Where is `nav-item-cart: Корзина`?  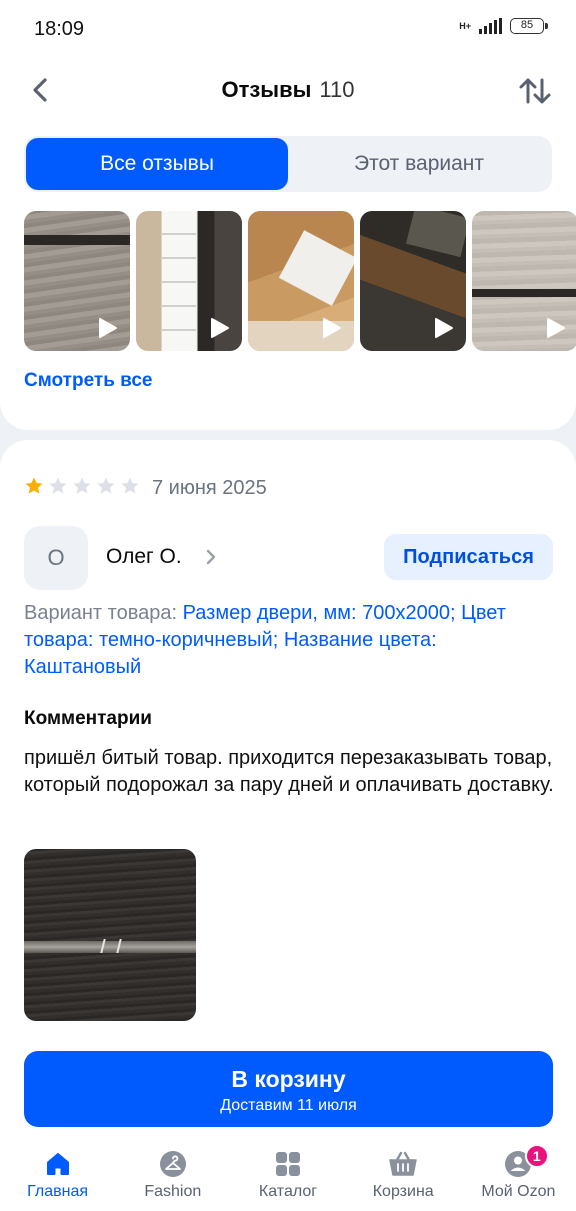 nav-item-cart: Корзина is located at coordinates (403, 1175).